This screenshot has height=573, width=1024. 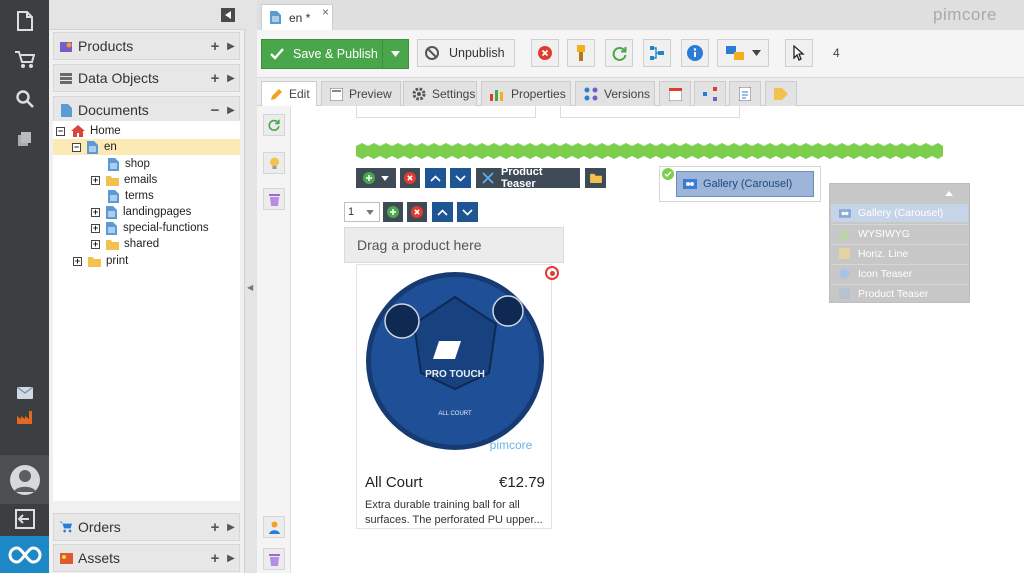 I want to click on trash-button-bottom, so click(x=274, y=559).